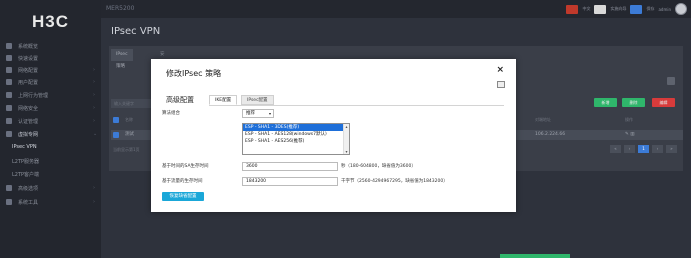  What do you see at coordinates (129, 134) in the screenshot?
I see `row-name: 测试` at bounding box center [129, 134].